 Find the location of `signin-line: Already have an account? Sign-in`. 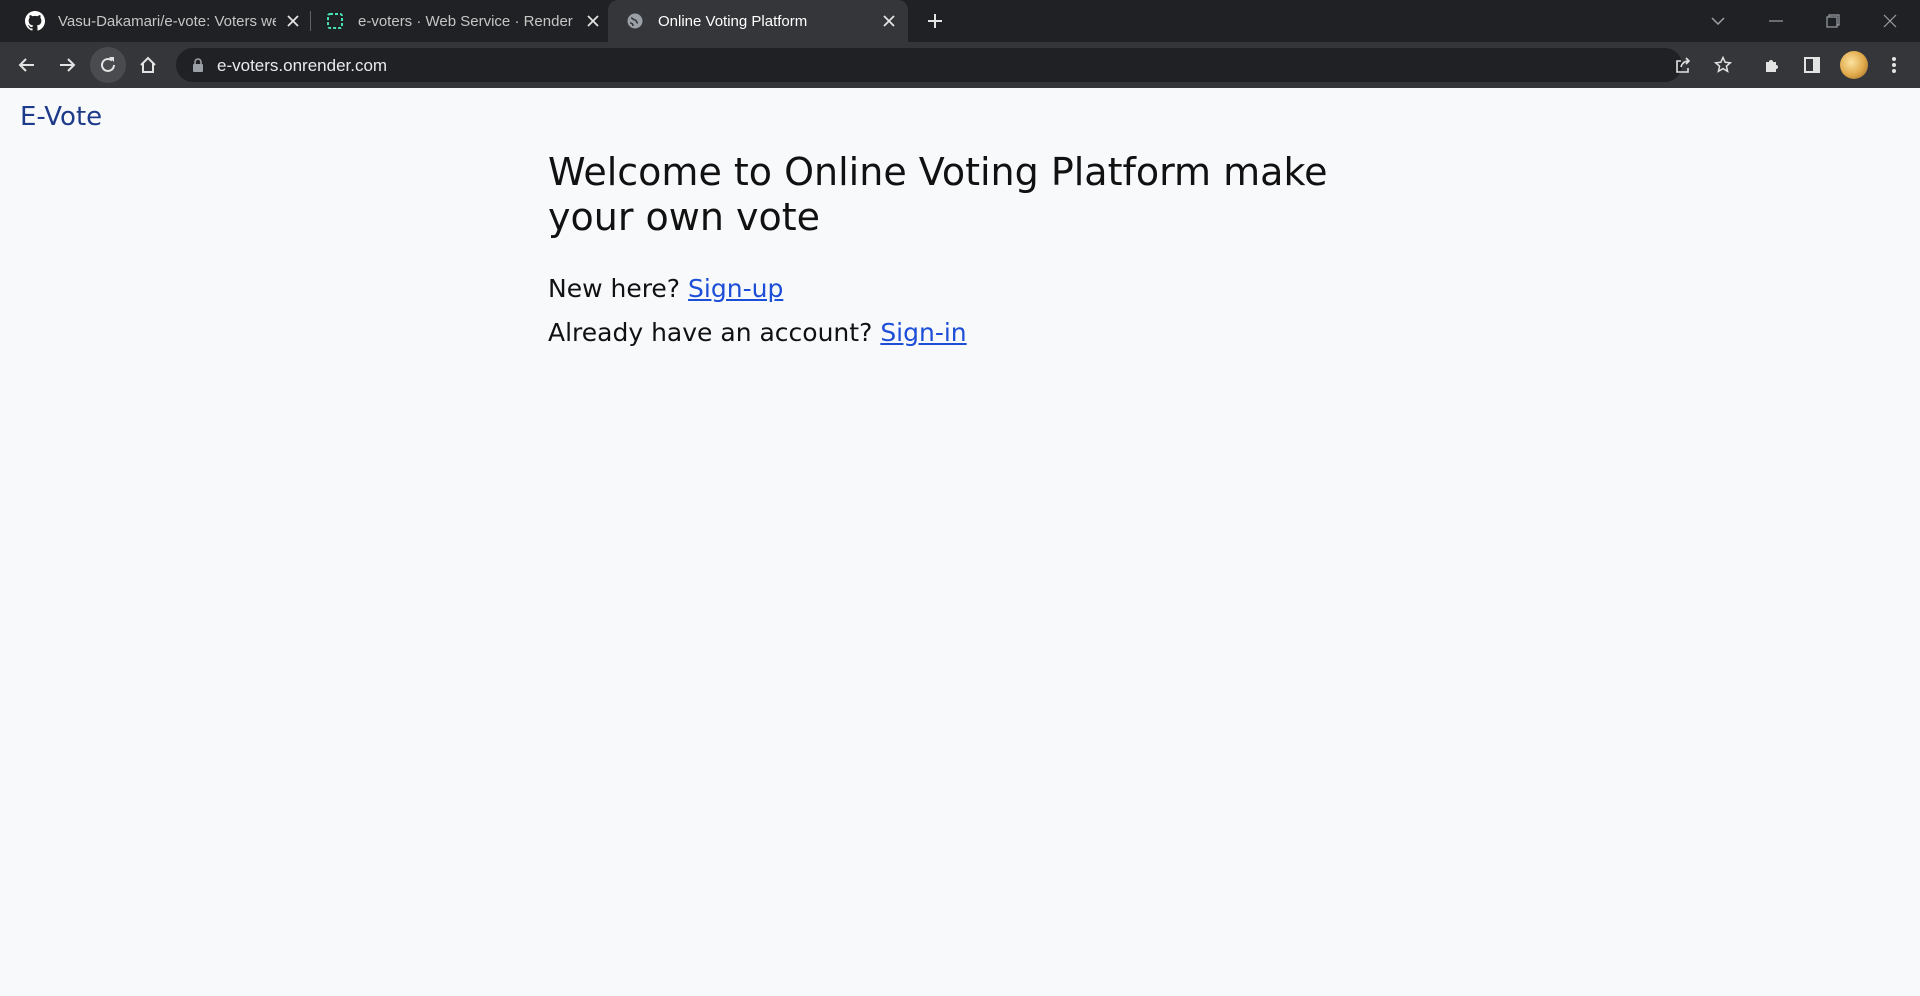

signin-line: Already have an account? Sign-in is located at coordinates (948, 333).